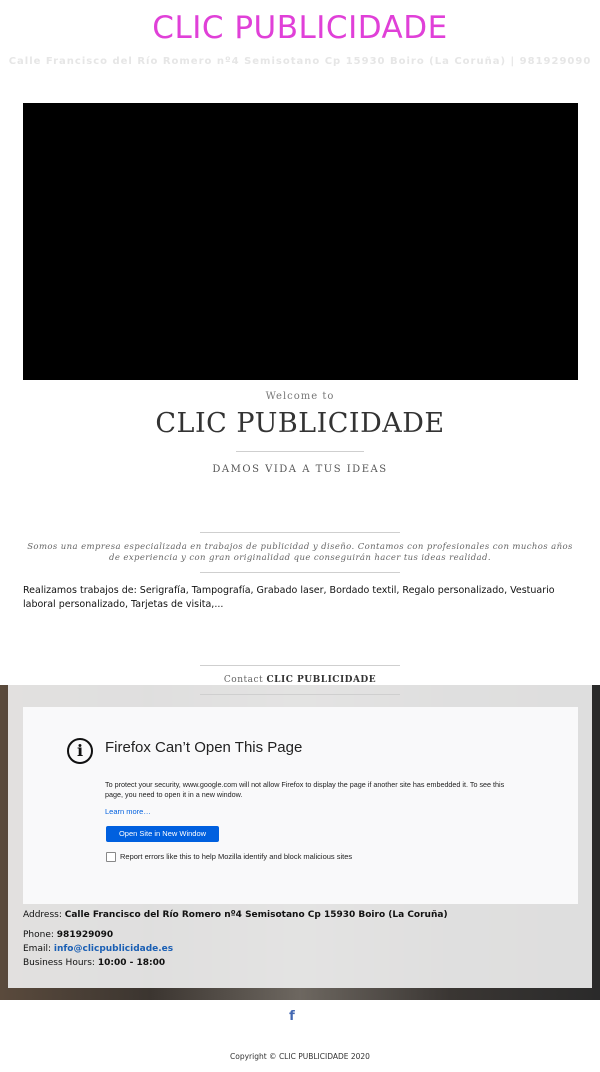  What do you see at coordinates (38, 935) in the screenshot?
I see `phone-label: Phone:` at bounding box center [38, 935].